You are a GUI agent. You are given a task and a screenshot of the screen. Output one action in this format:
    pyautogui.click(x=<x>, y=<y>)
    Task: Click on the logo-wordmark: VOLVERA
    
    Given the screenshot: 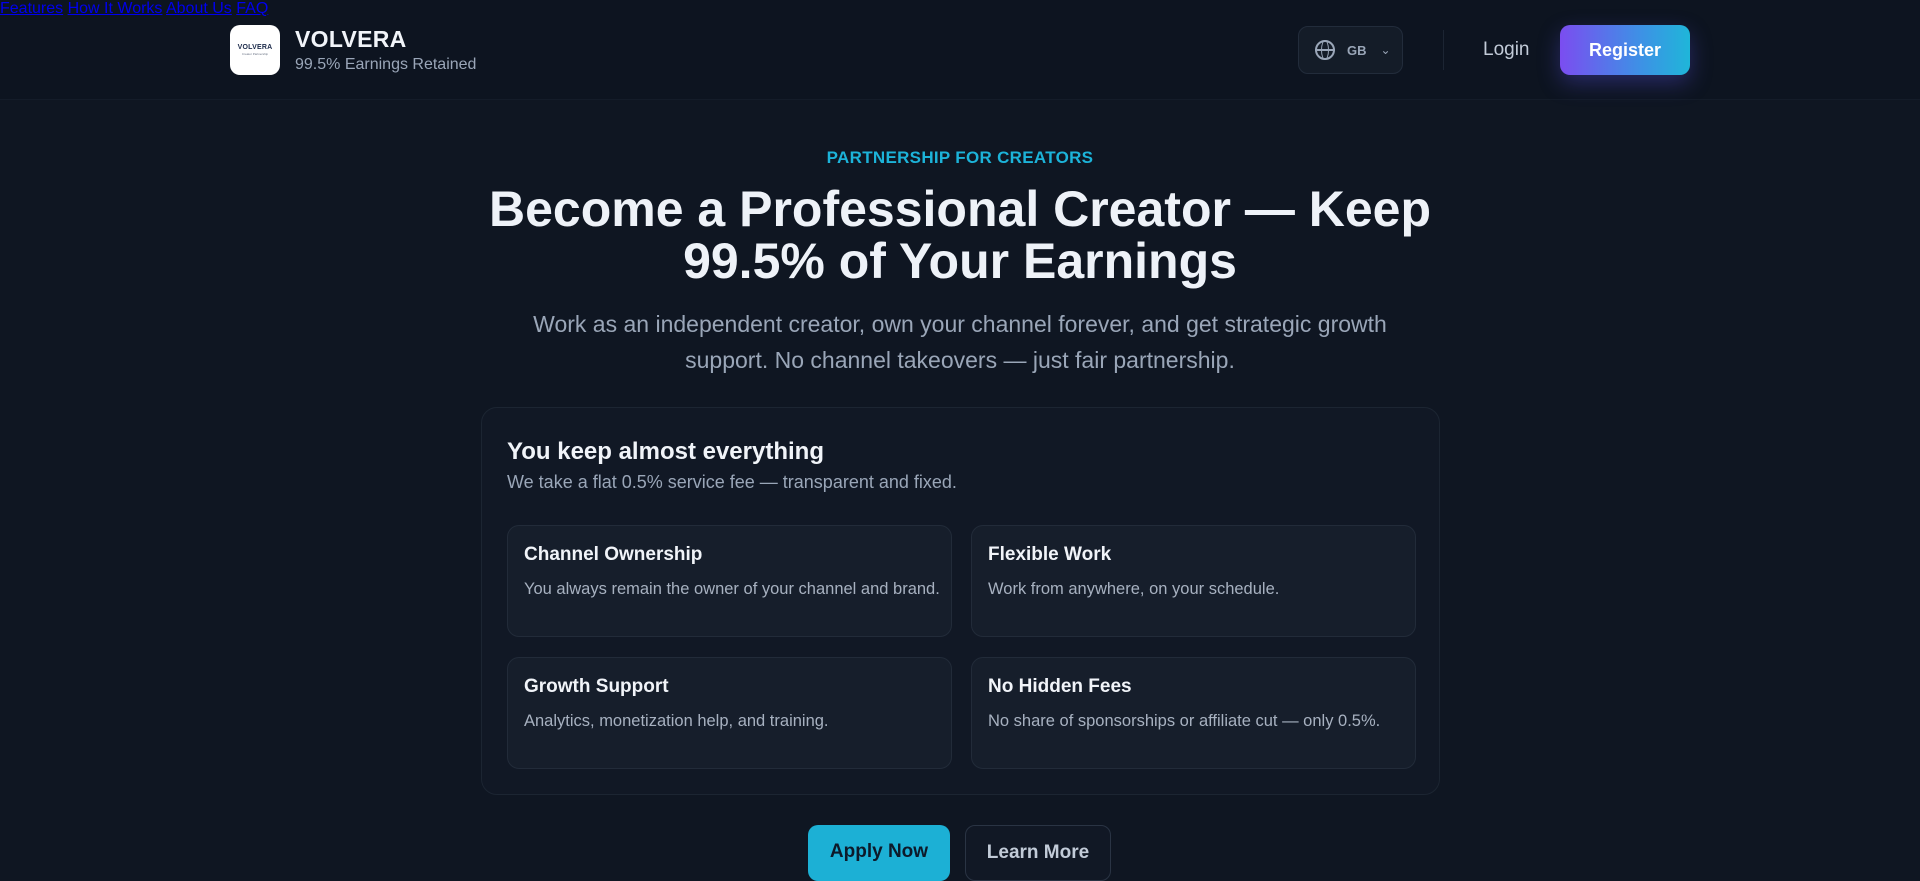 What is the action you would take?
    pyautogui.click(x=255, y=47)
    